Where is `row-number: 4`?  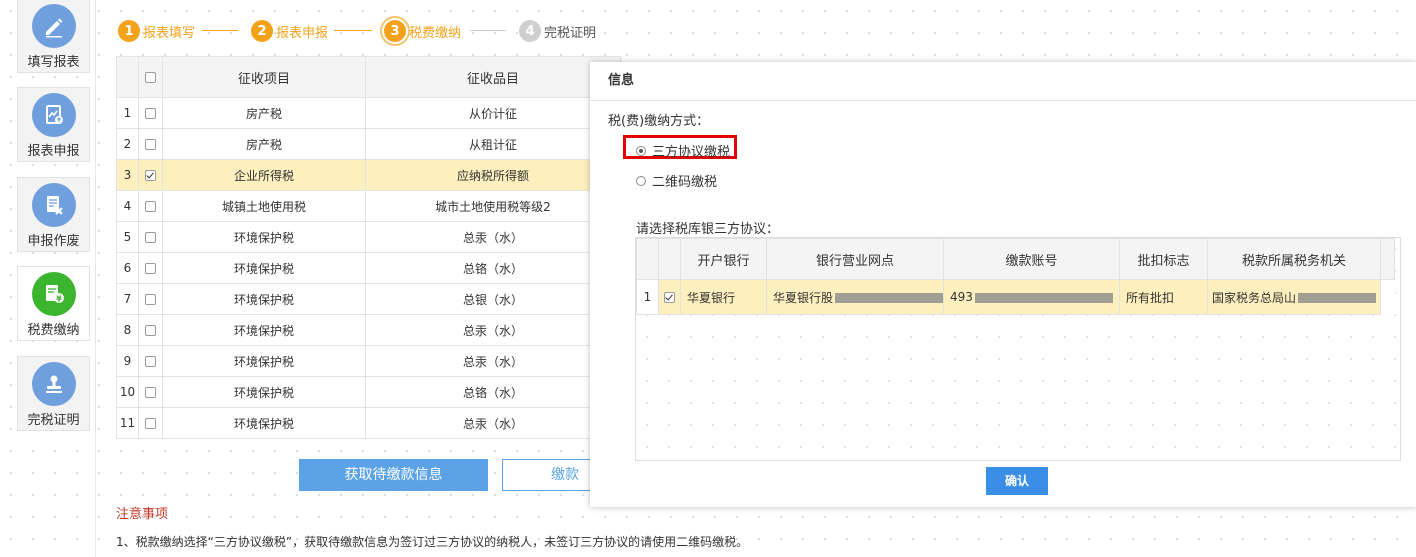
row-number: 4 is located at coordinates (127, 206).